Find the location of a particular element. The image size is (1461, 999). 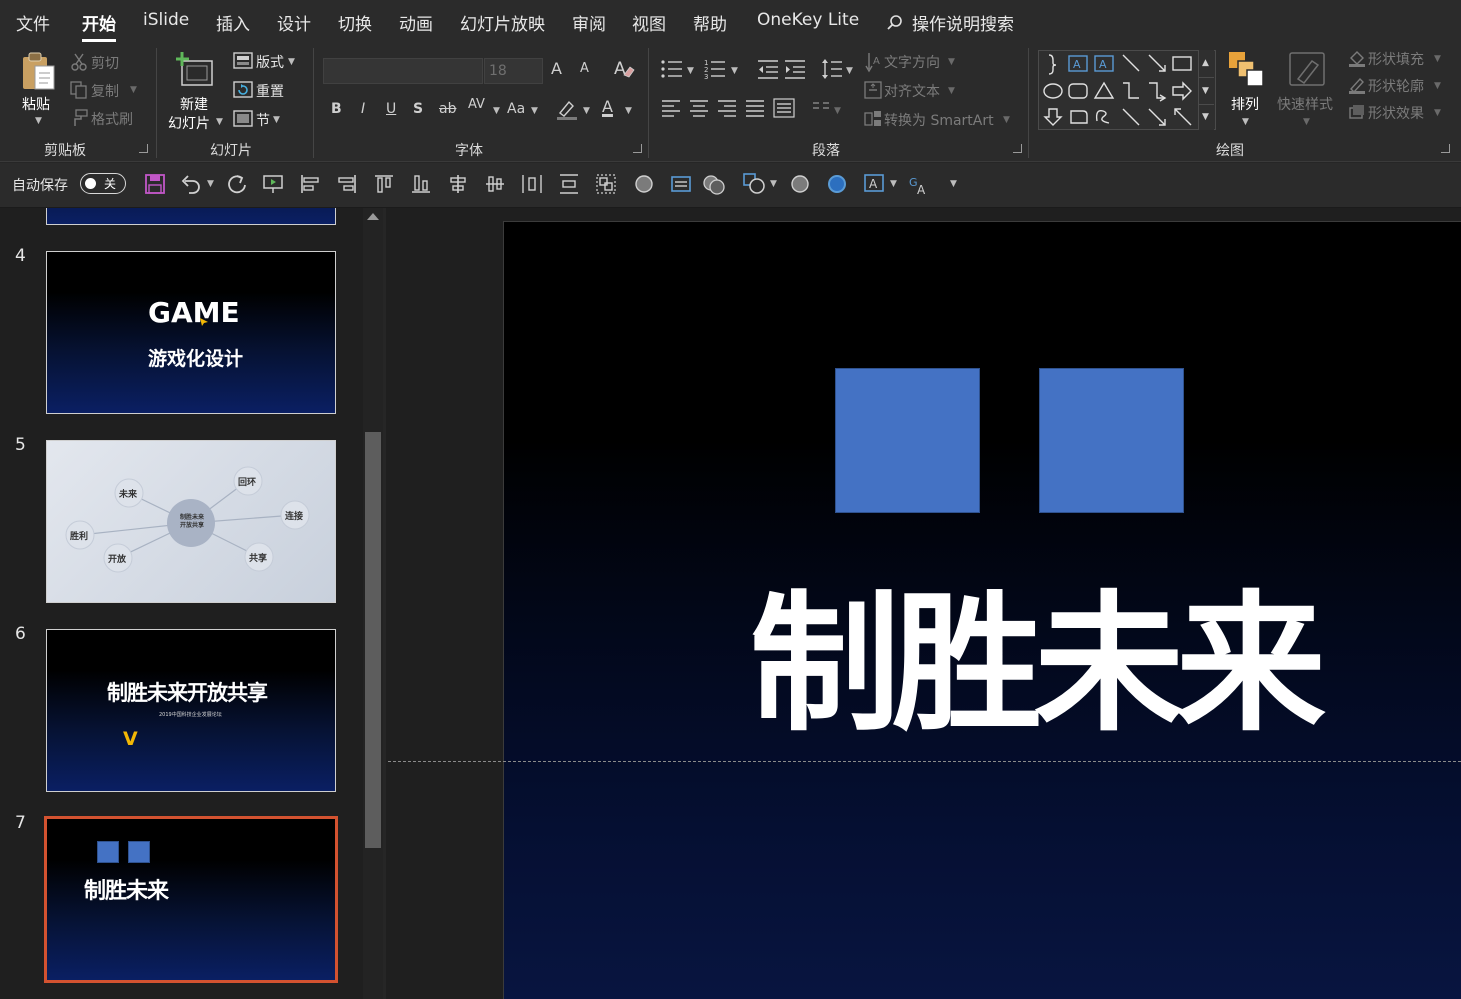

shape-outline-circle-icon is located at coordinates (837, 184).